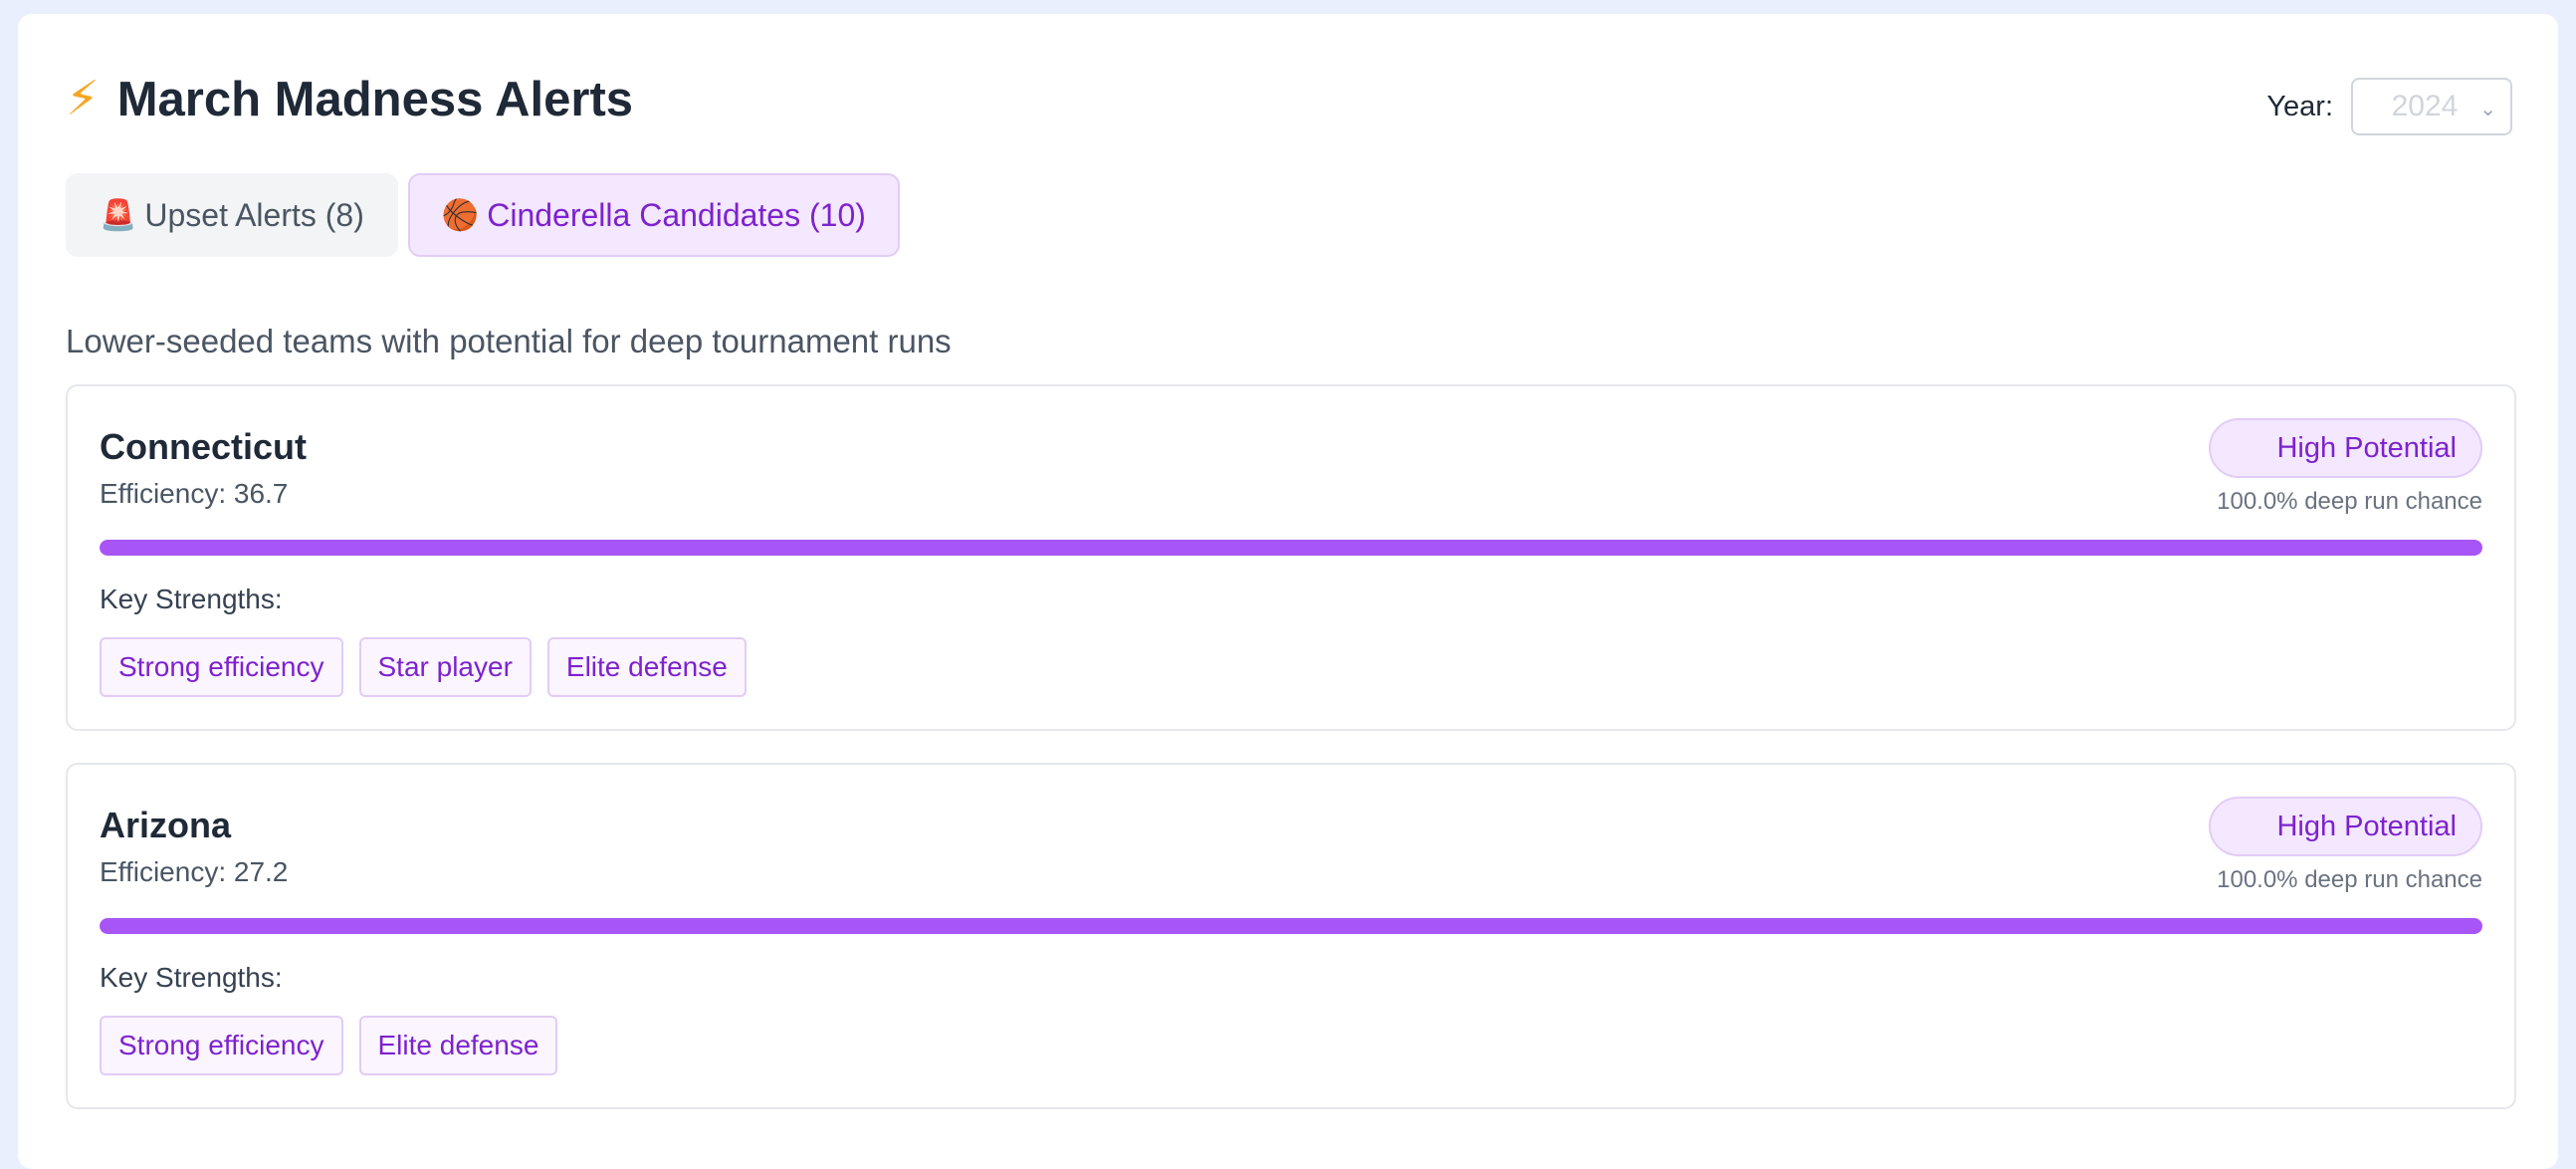 The height and width of the screenshot is (1169, 2576). Describe the element at coordinates (375, 99) in the screenshot. I see `page-title-text: March Madness Alerts` at that location.